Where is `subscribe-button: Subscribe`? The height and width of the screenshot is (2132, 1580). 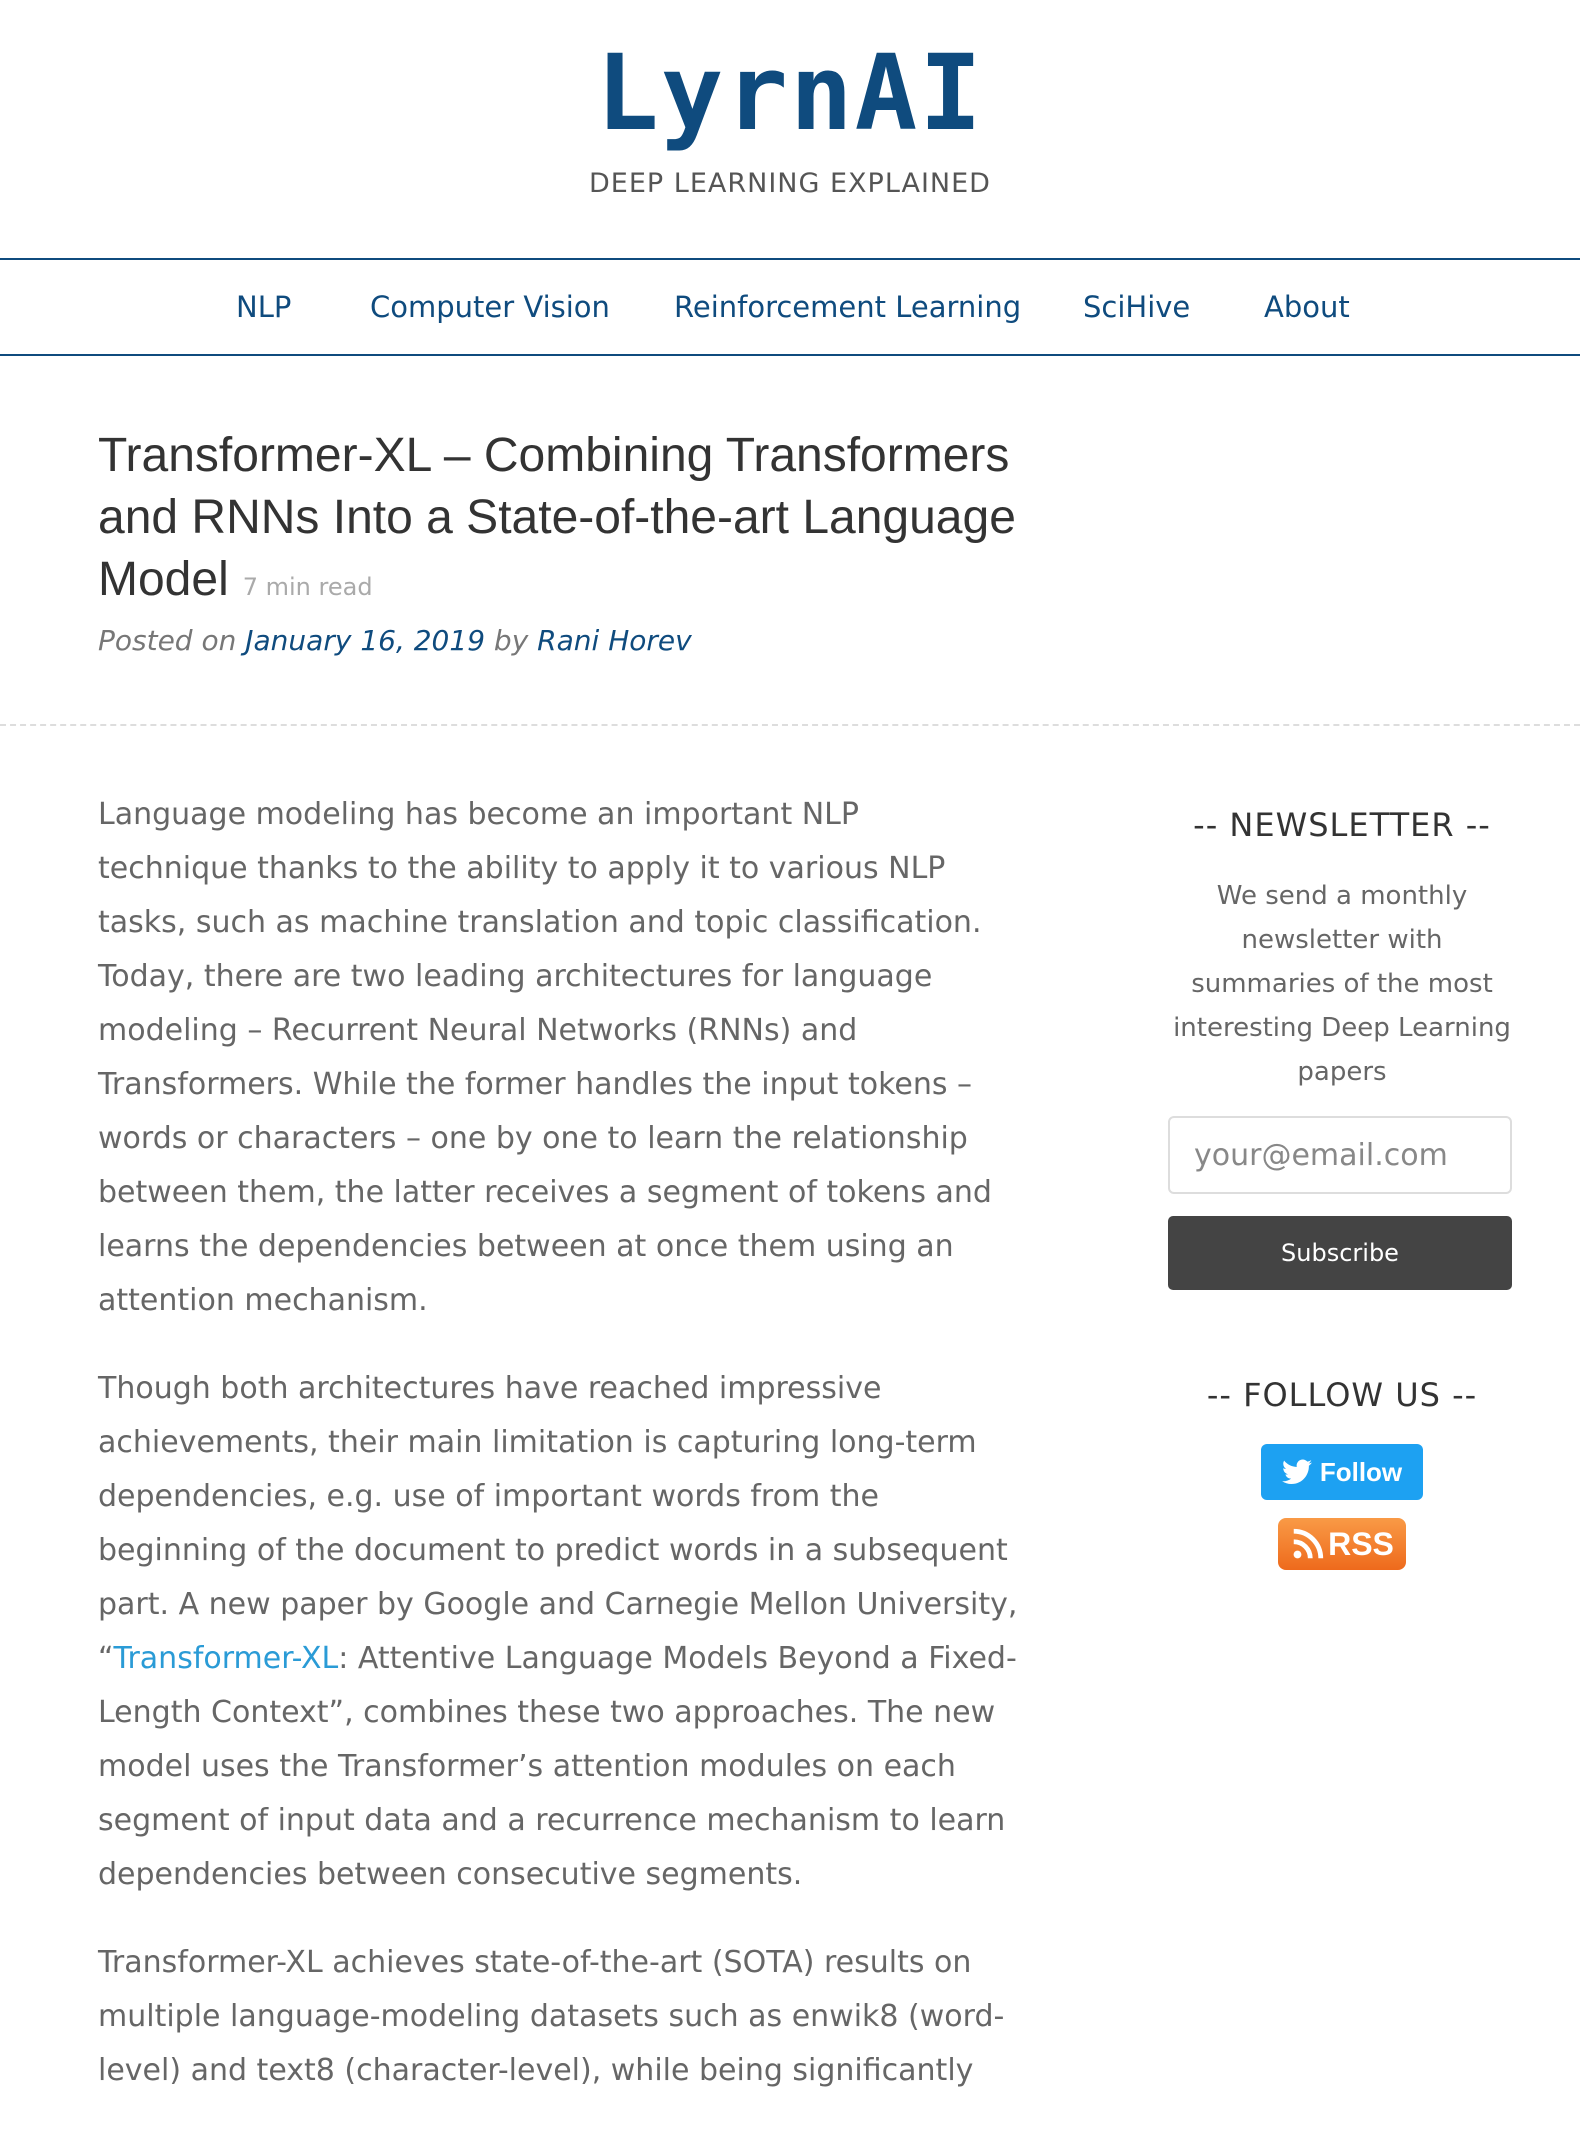 subscribe-button: Subscribe is located at coordinates (1340, 1253).